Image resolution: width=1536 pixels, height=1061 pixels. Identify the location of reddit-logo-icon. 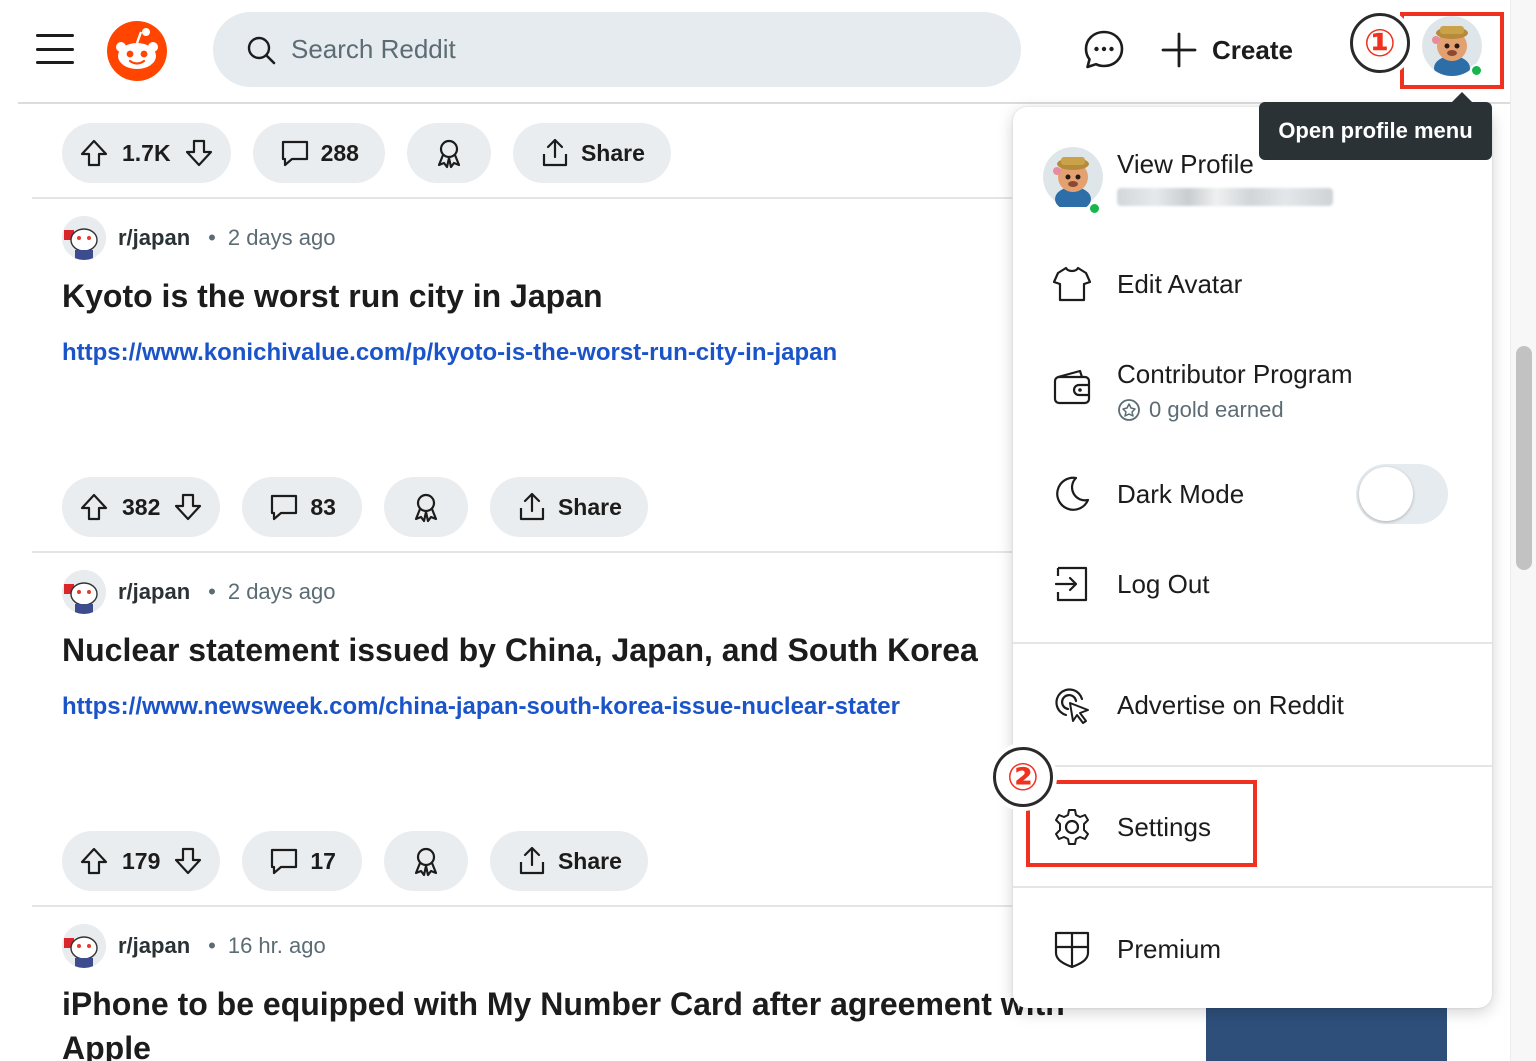
(137, 51).